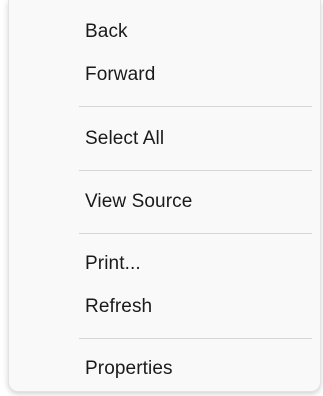  What do you see at coordinates (125, 138) in the screenshot?
I see `menu-item-label: Select All` at bounding box center [125, 138].